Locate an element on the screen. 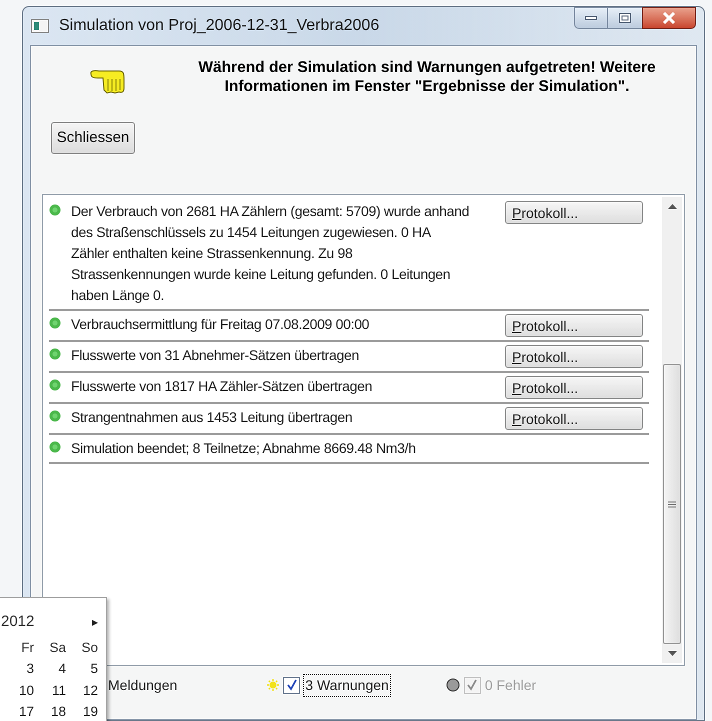 The width and height of the screenshot is (712, 721). calendar-day: 17 is located at coordinates (21, 711).